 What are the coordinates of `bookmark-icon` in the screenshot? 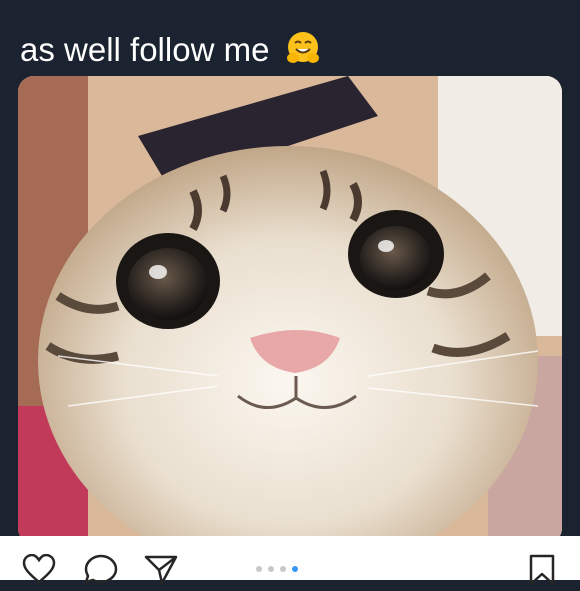 It's located at (542, 572).